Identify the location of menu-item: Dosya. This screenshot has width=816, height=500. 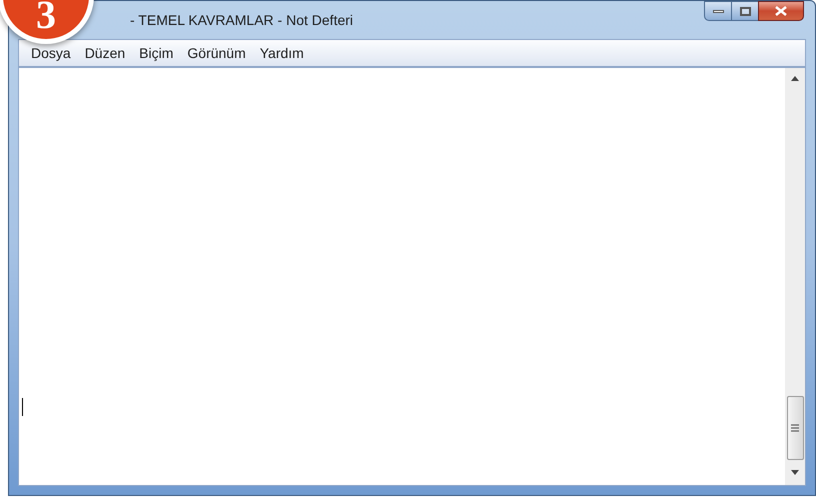
(51, 53).